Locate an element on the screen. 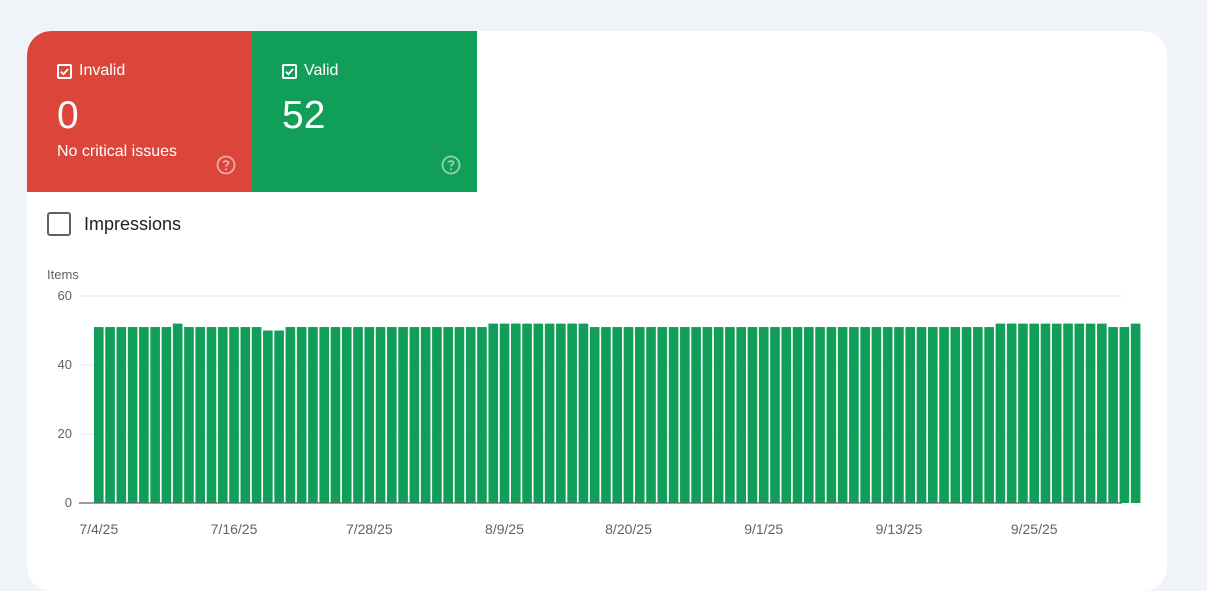  x-tick-label: 8/20/25 is located at coordinates (628, 529).